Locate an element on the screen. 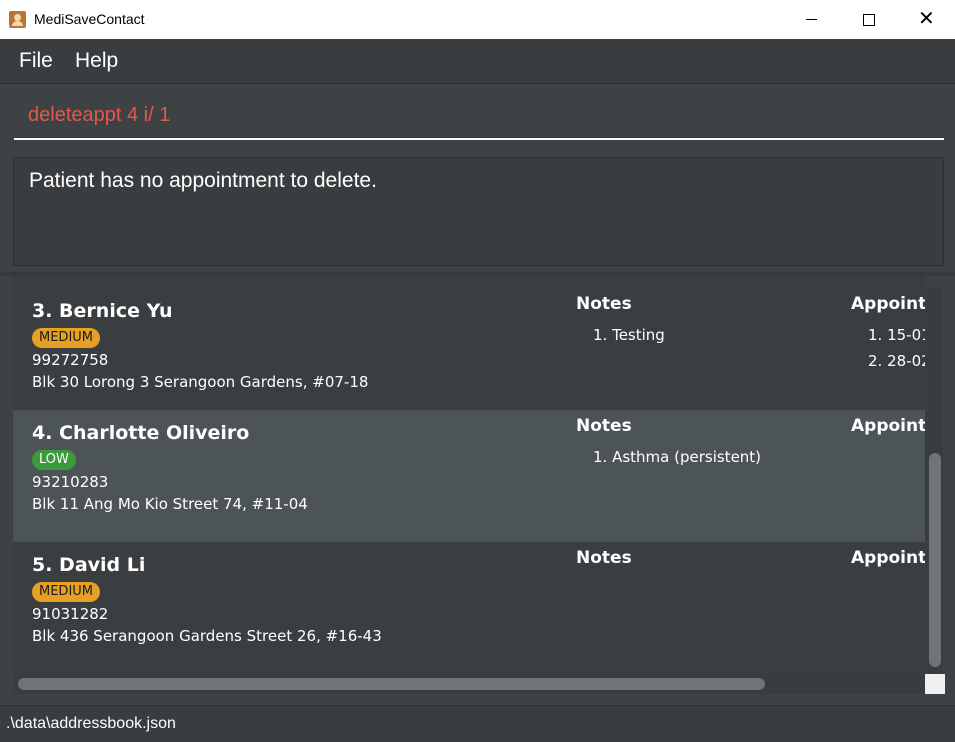  window-title: MediSaveContact is located at coordinates (89, 19).